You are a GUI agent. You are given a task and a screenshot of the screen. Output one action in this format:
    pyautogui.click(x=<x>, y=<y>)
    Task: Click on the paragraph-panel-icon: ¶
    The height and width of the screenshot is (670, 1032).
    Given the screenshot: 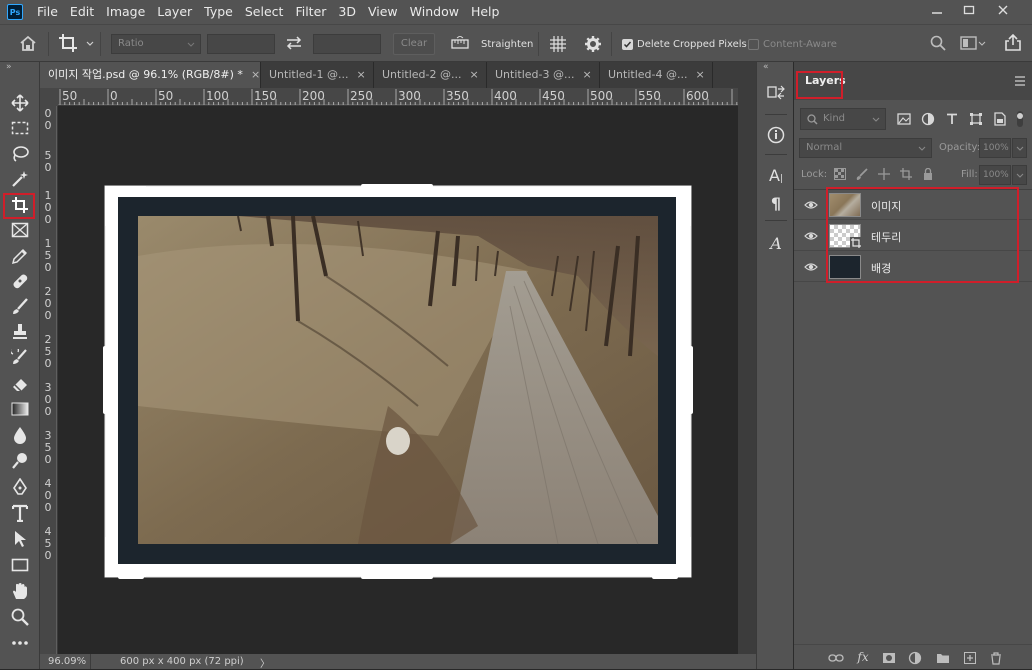 What is the action you would take?
    pyautogui.click(x=776, y=203)
    